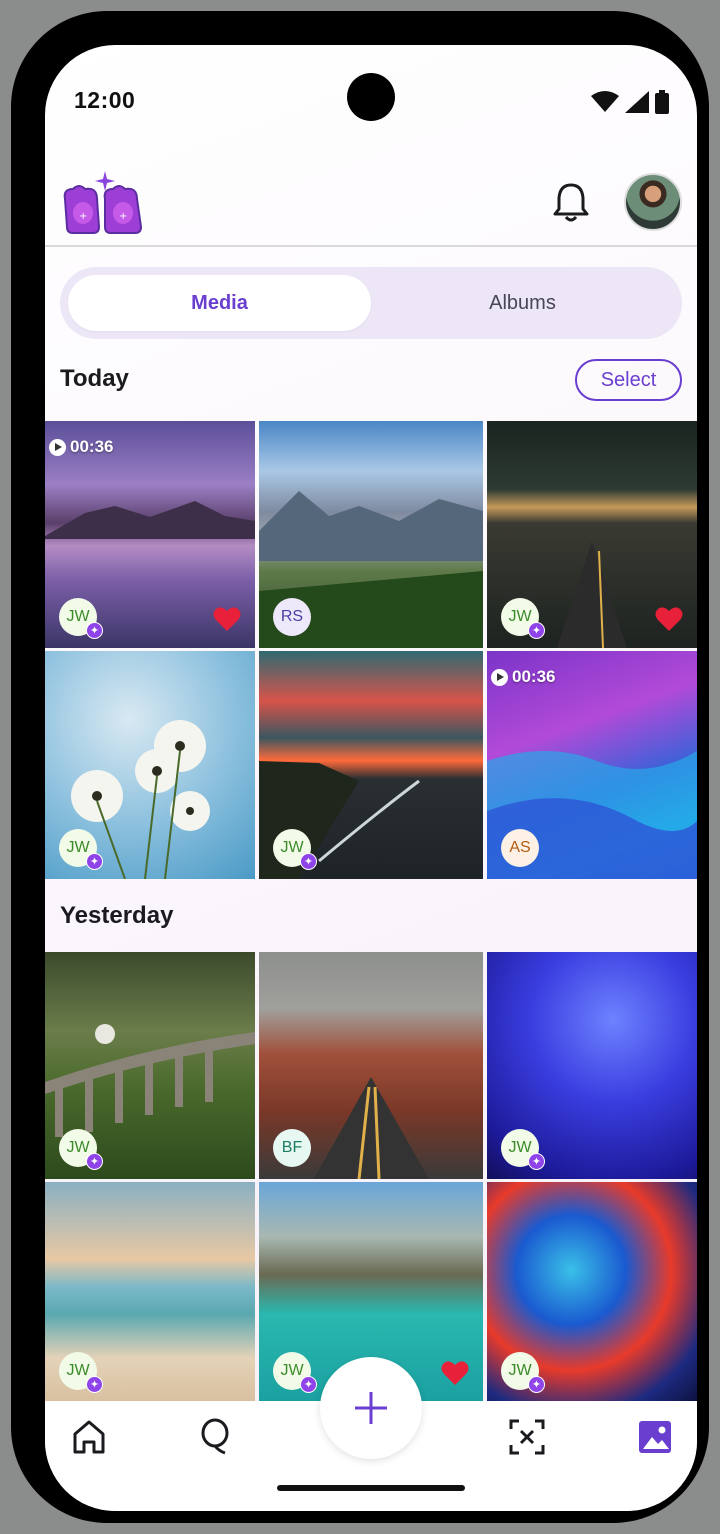  Describe the element at coordinates (371, 534) in the screenshot. I see `media-tile: RS` at that location.